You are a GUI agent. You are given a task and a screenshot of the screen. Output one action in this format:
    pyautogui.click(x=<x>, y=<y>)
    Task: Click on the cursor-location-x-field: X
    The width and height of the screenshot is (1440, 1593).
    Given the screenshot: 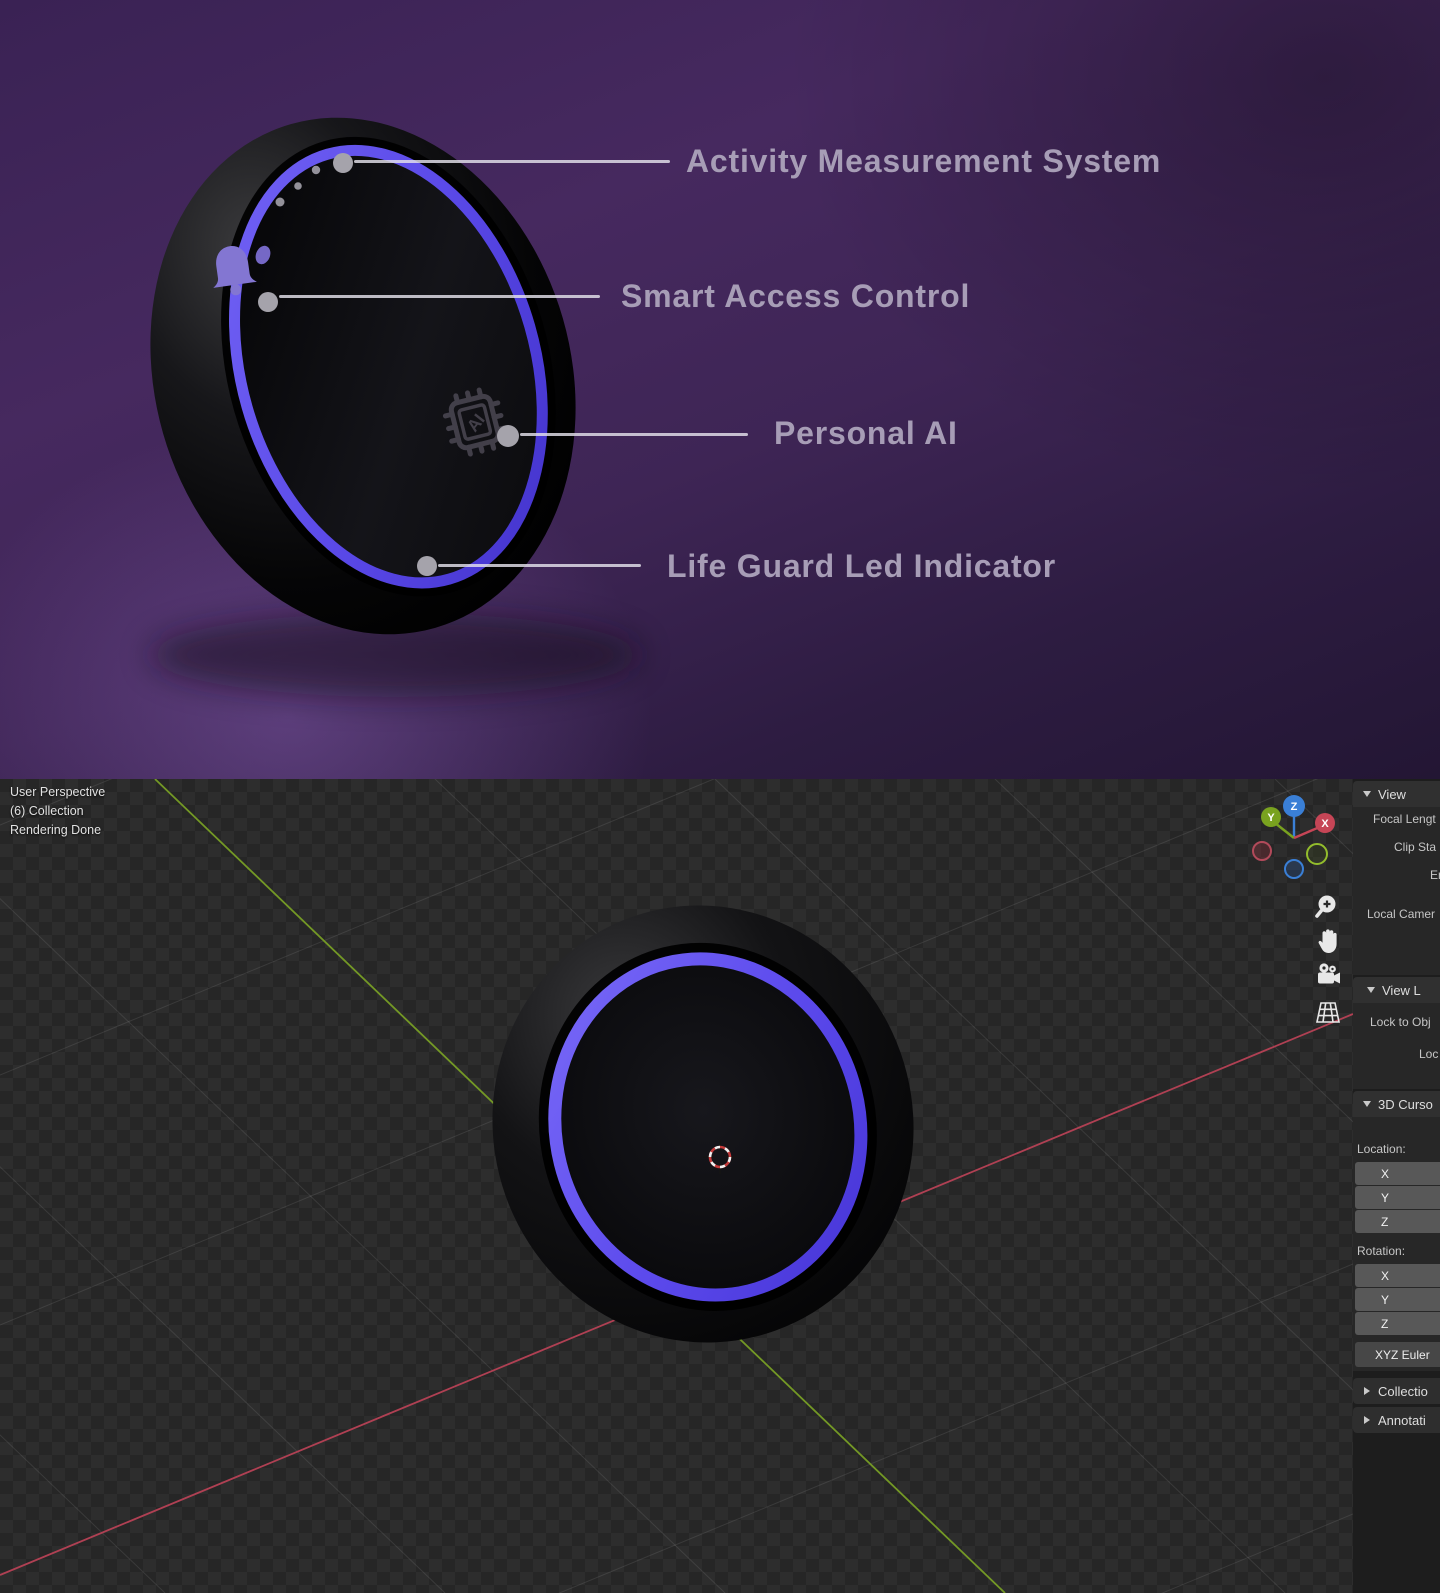 What is the action you would take?
    pyautogui.click(x=1397, y=1173)
    